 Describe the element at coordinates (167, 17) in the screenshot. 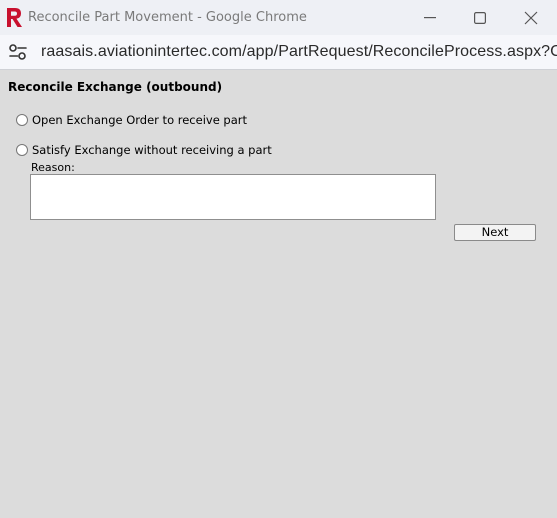

I see `window-title: Reconcile Part Movement - Google Chrome` at that location.